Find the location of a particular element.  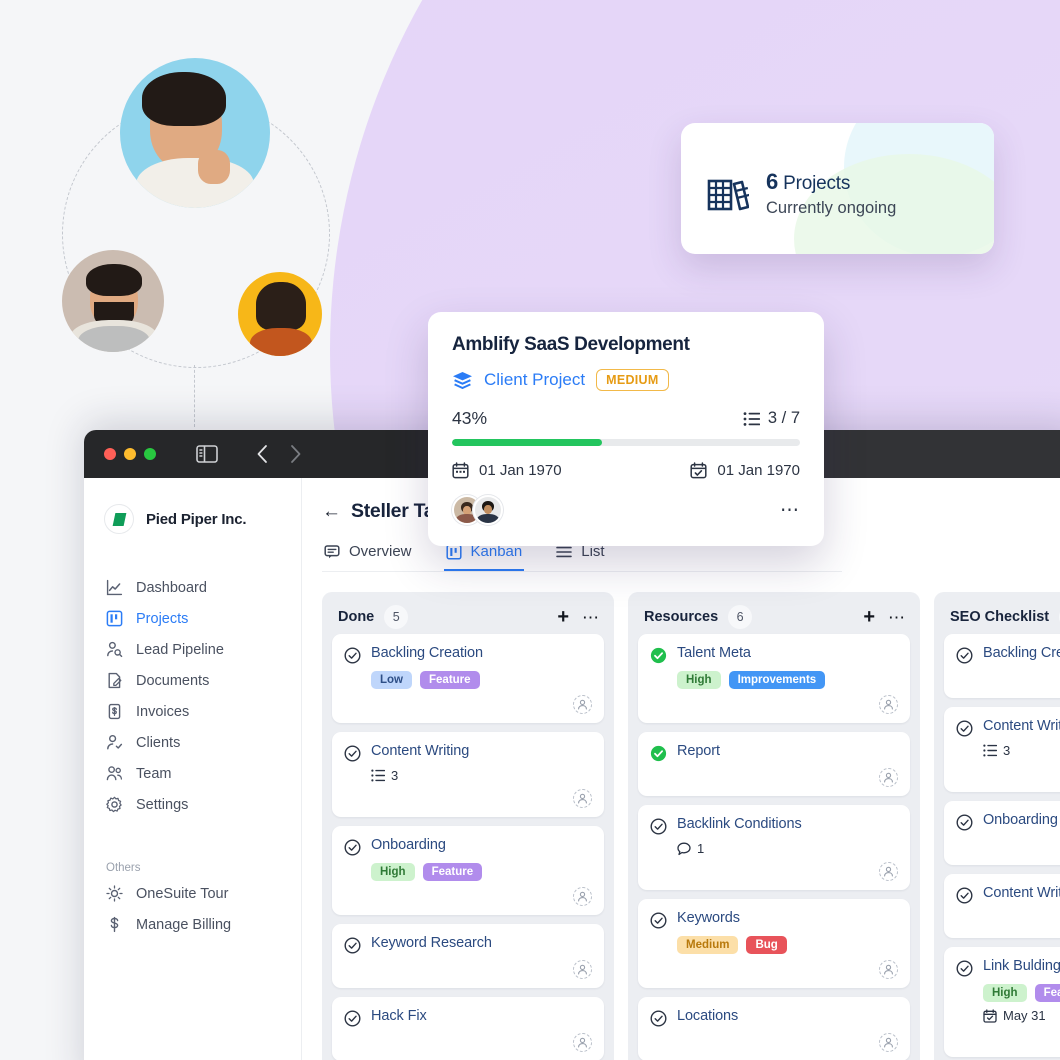

sun-tour-icon is located at coordinates (114, 893).